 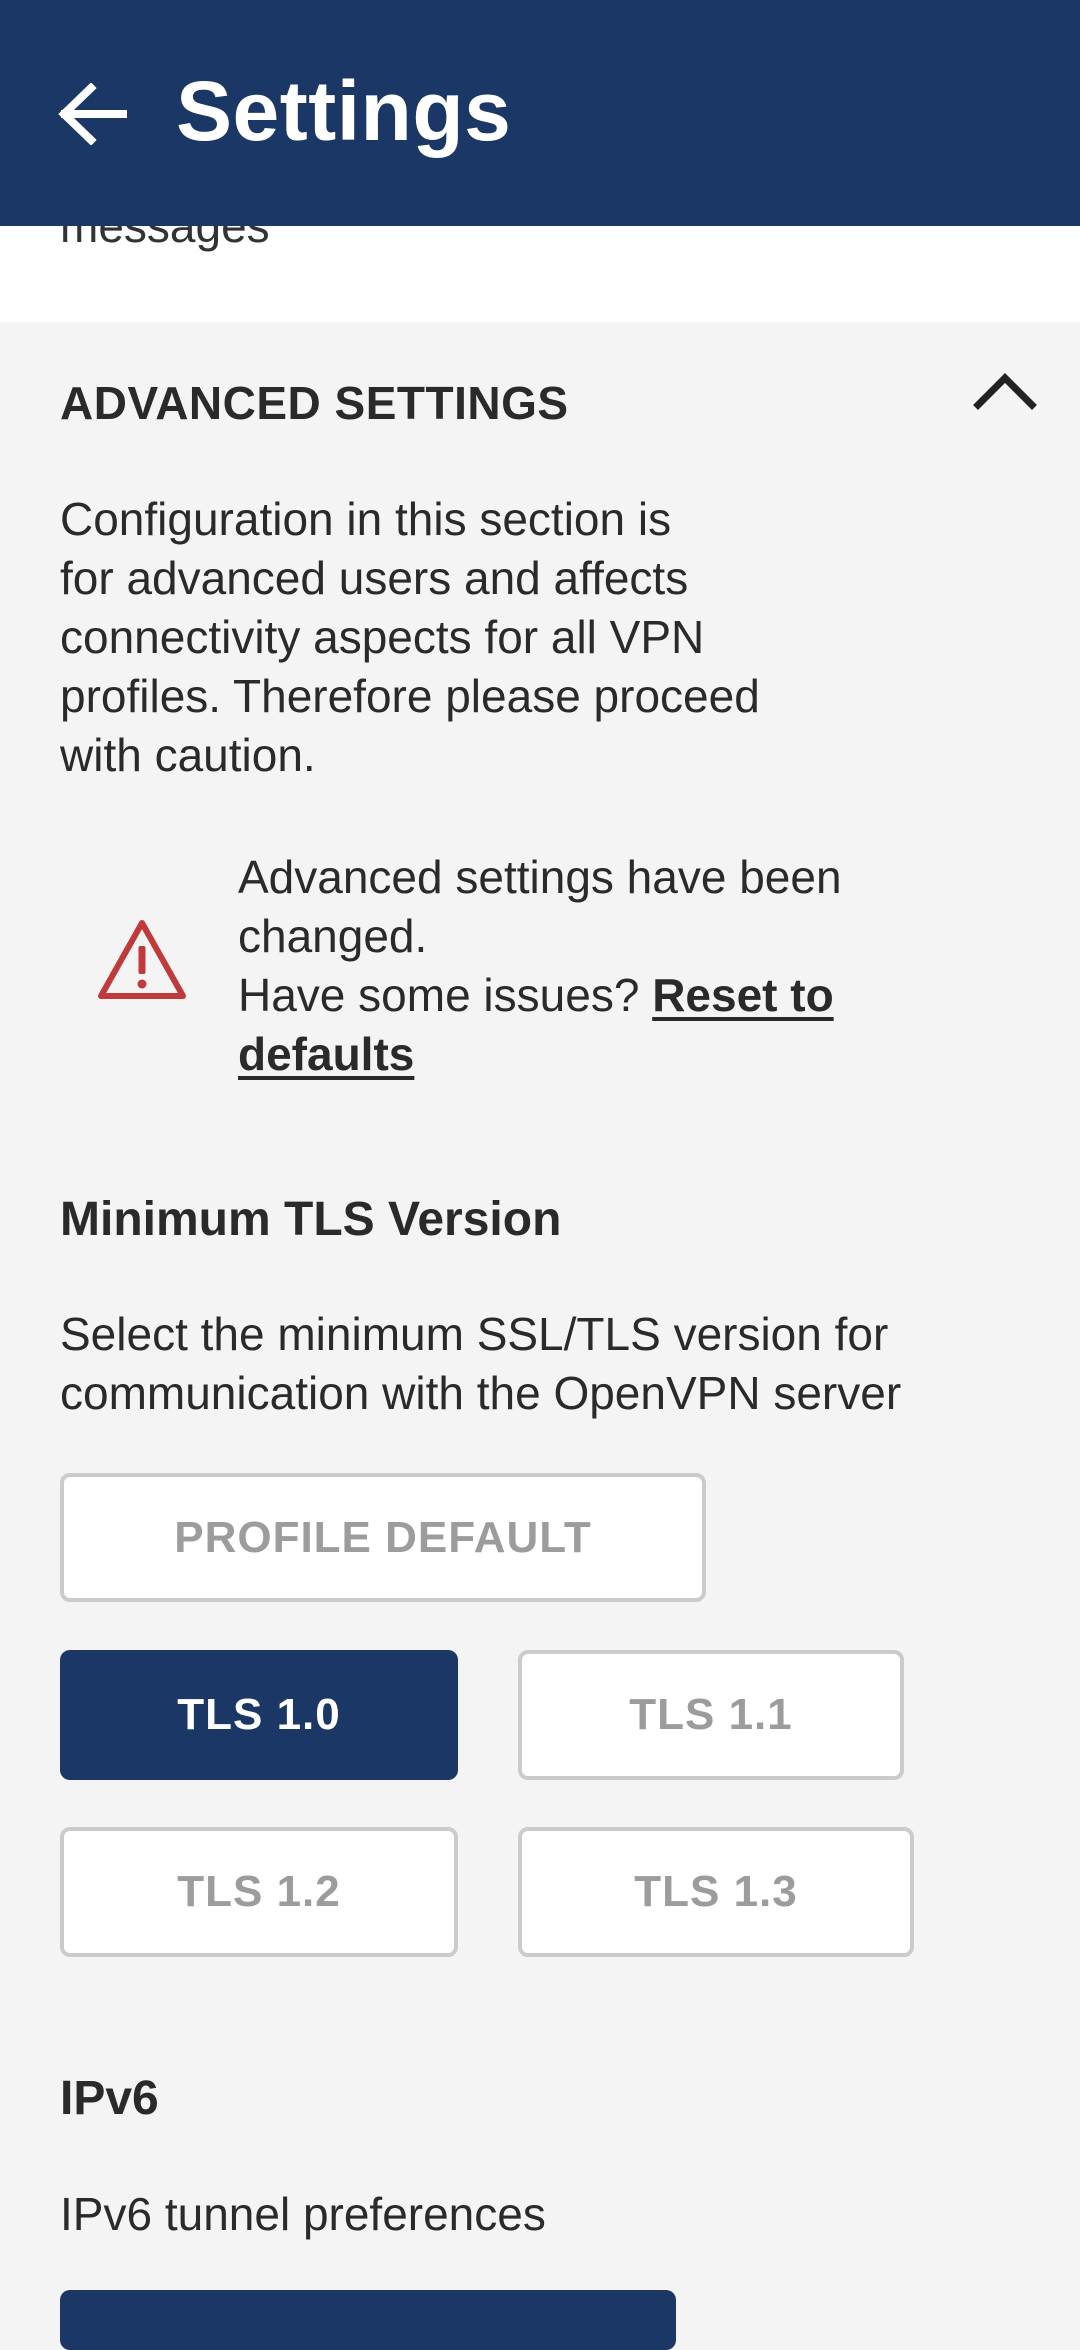 I want to click on ipv6-option-button, so click(x=368, y=2320).